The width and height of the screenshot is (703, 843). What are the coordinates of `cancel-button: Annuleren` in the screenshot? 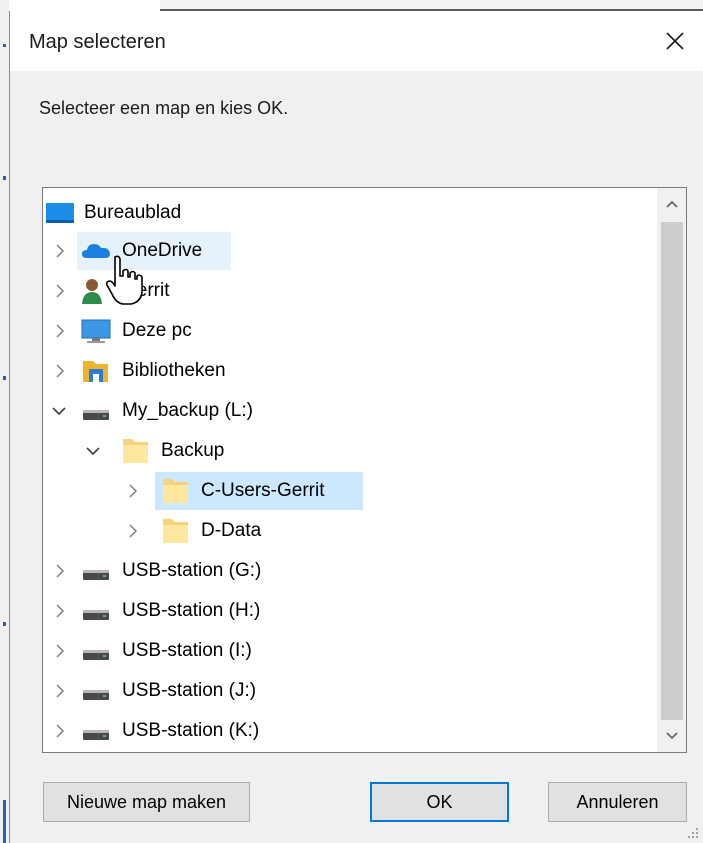 It's located at (617, 802).